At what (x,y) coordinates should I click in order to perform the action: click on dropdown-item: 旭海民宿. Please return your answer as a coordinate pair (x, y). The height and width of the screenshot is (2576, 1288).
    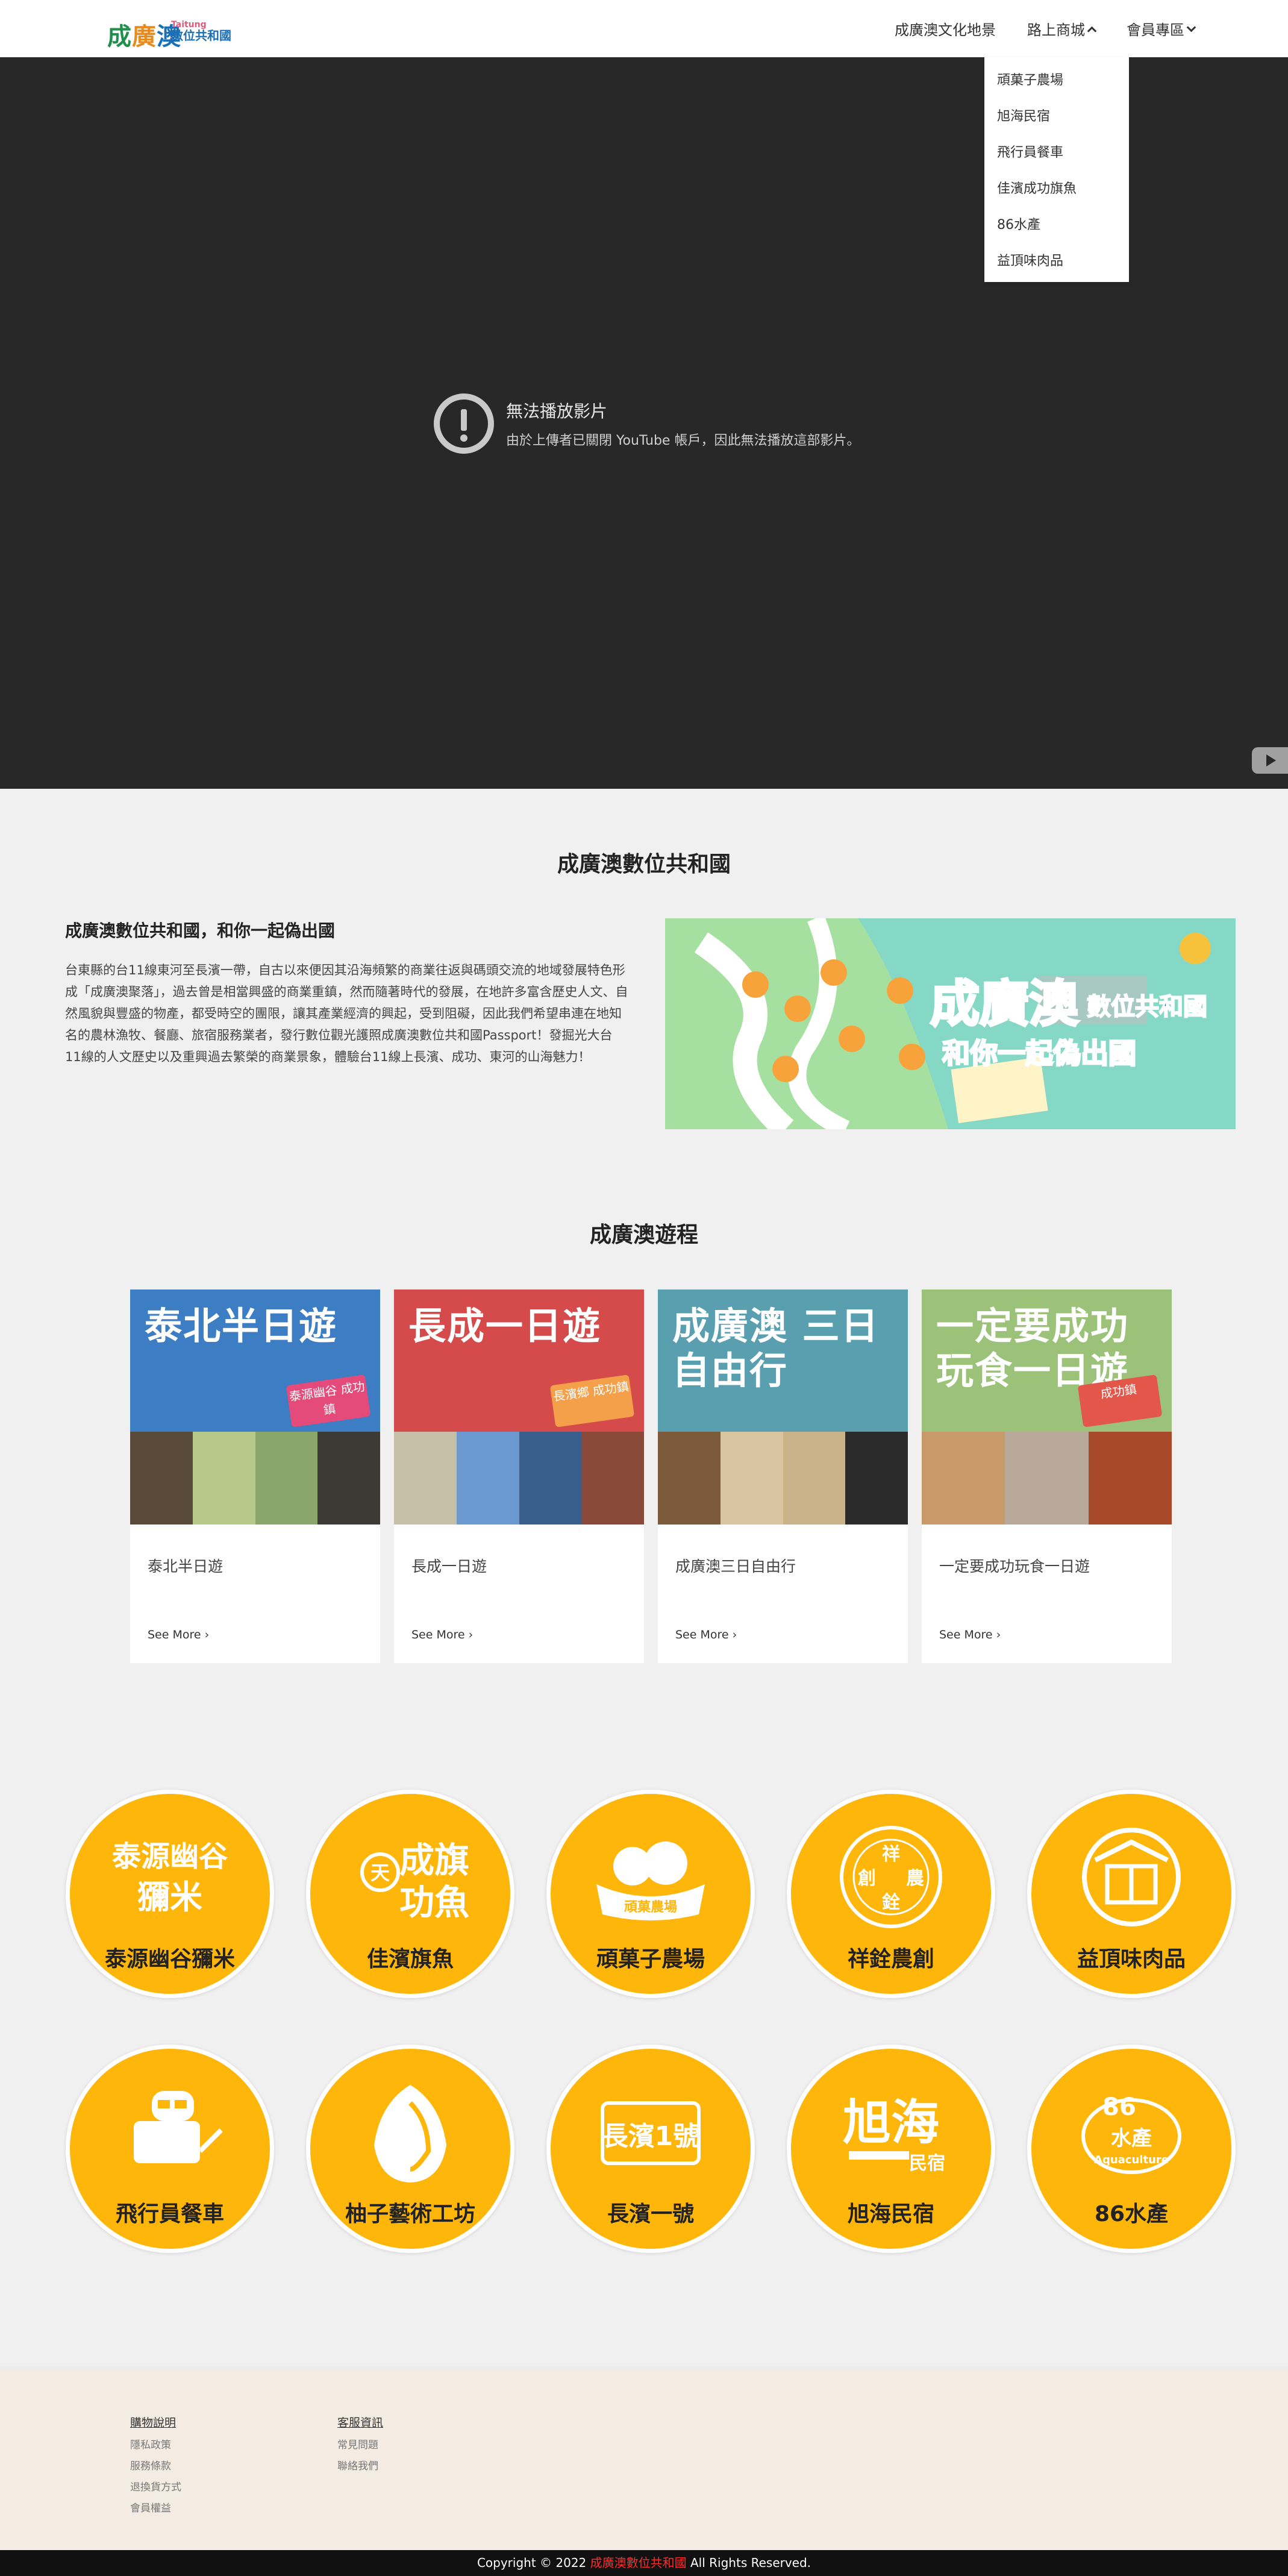
    Looking at the image, I should click on (1056, 127).